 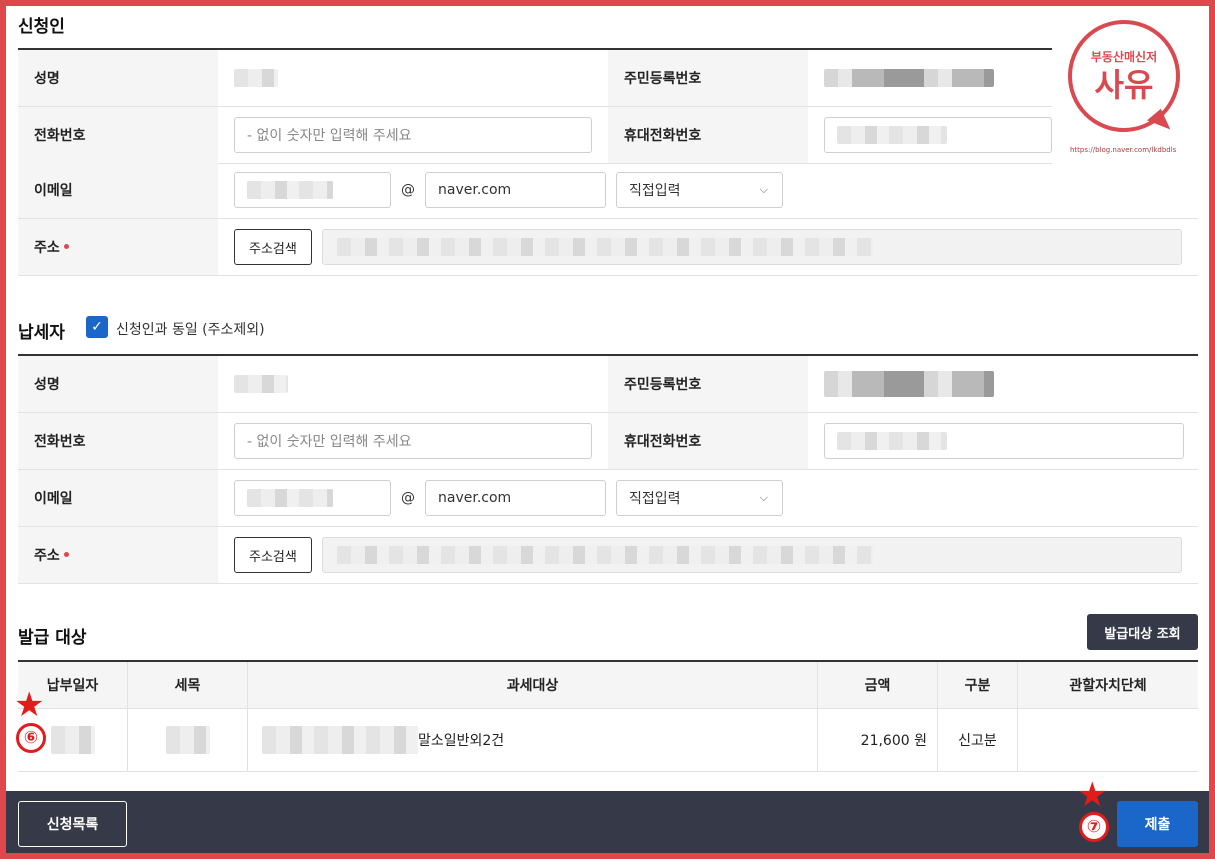 I want to click on column-header: 금액, so click(x=878, y=685).